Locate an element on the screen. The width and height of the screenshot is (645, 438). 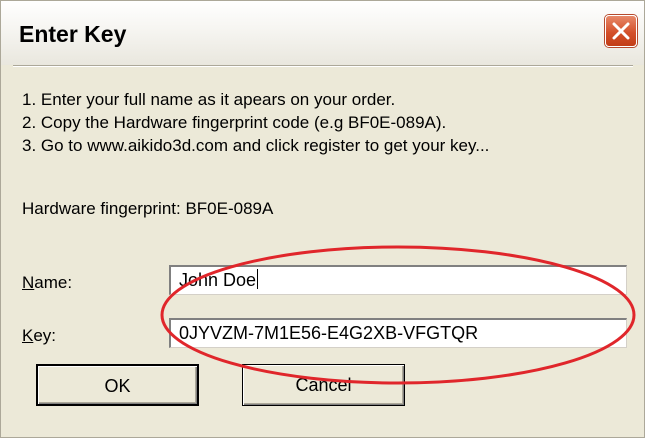
hardware-fingerprint-text: Hardware fingerprint: BF0E-089A is located at coordinates (148, 208).